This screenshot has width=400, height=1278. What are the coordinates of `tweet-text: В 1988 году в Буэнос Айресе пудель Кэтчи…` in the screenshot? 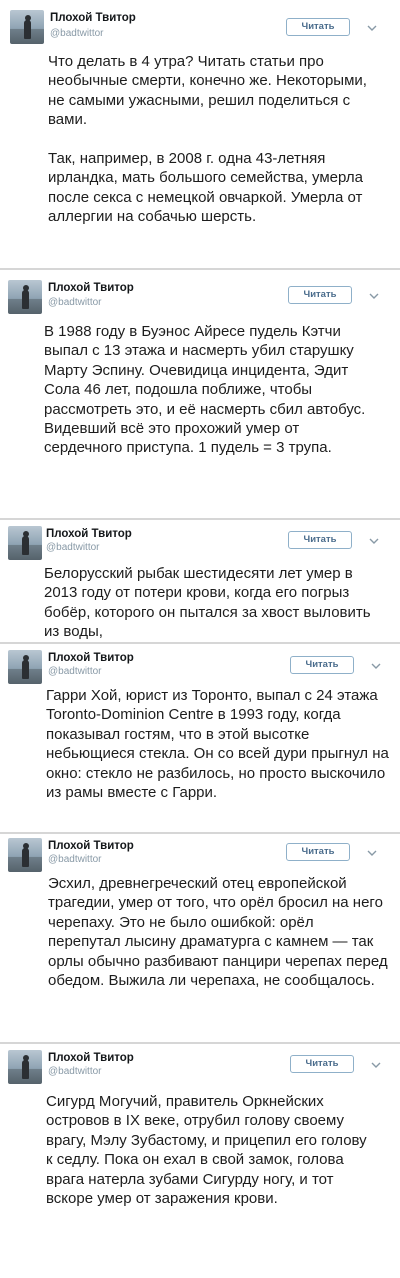 It's located at (205, 390).